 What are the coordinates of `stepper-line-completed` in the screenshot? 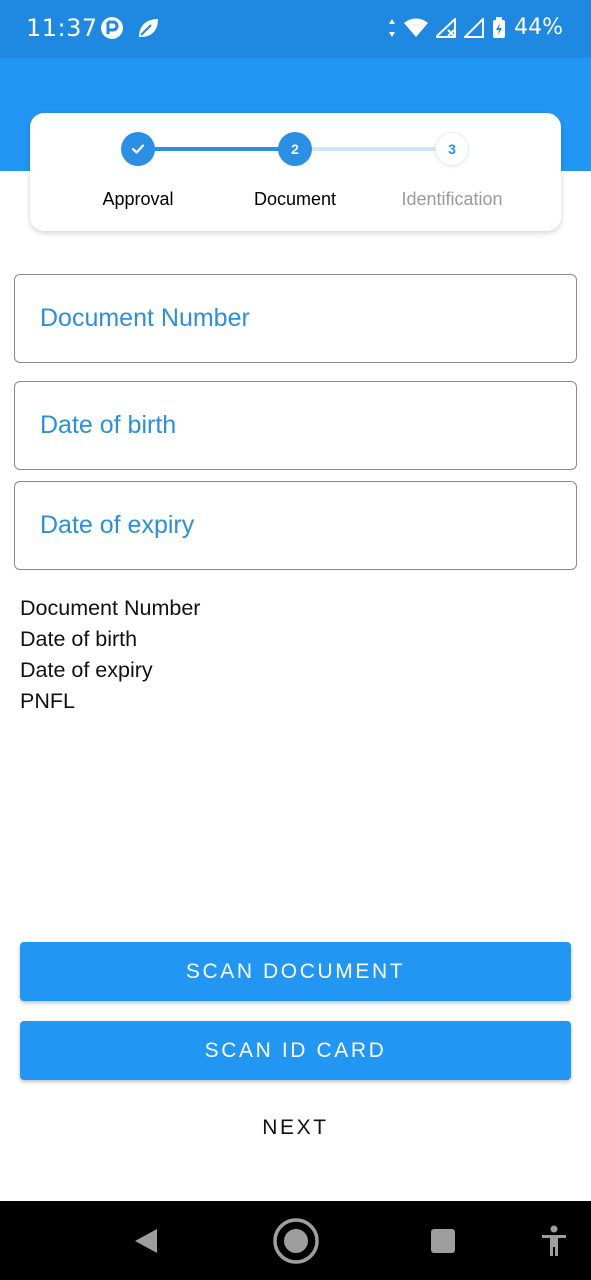 It's located at (216, 149).